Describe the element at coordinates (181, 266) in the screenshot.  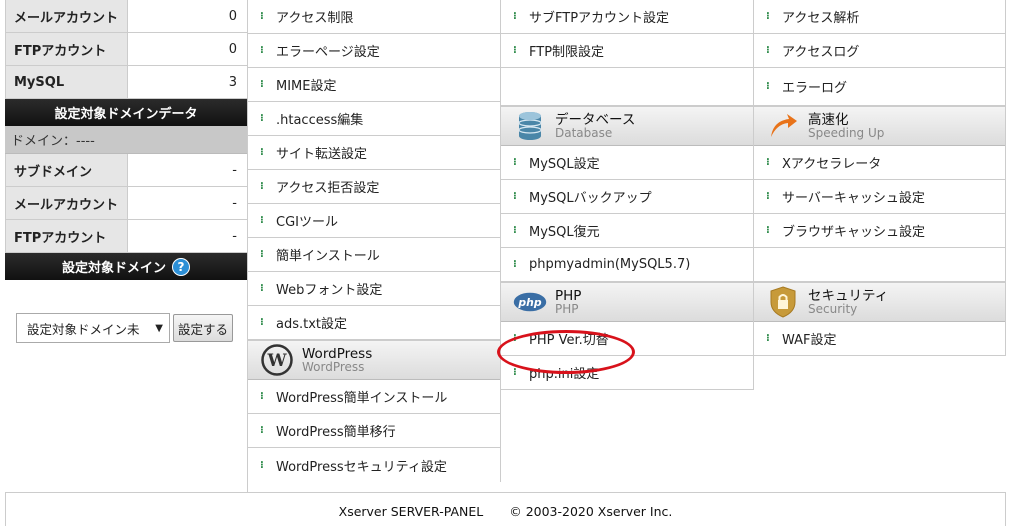
I see `help-icon: ?` at that location.